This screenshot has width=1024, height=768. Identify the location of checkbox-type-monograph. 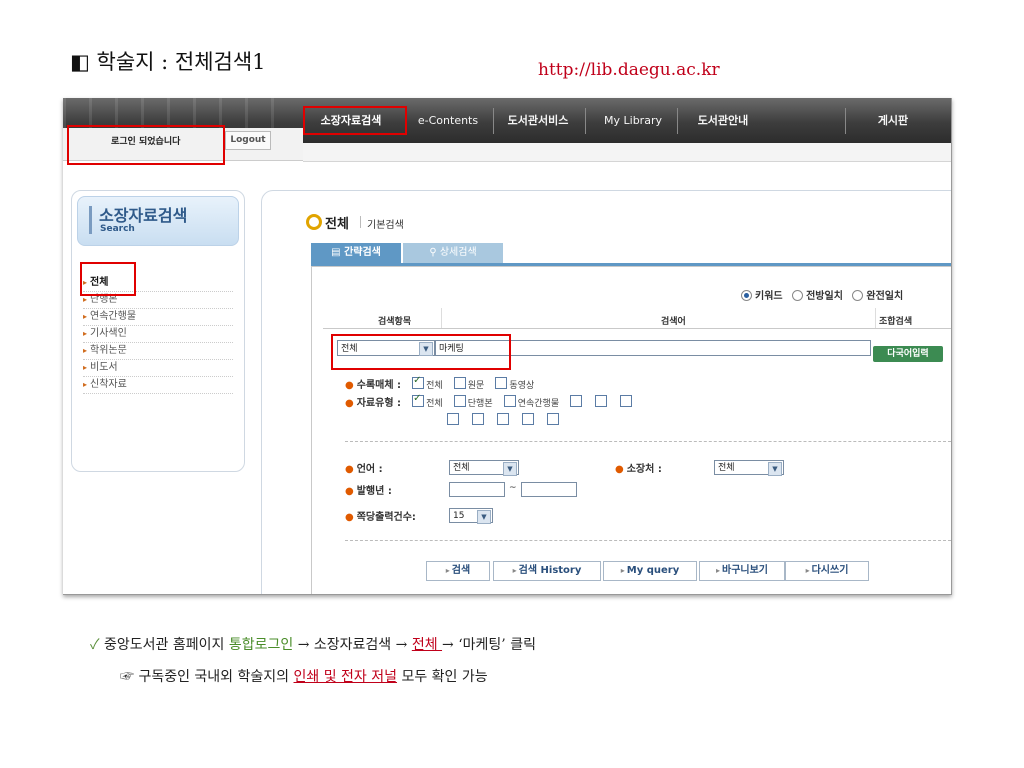
(459, 400).